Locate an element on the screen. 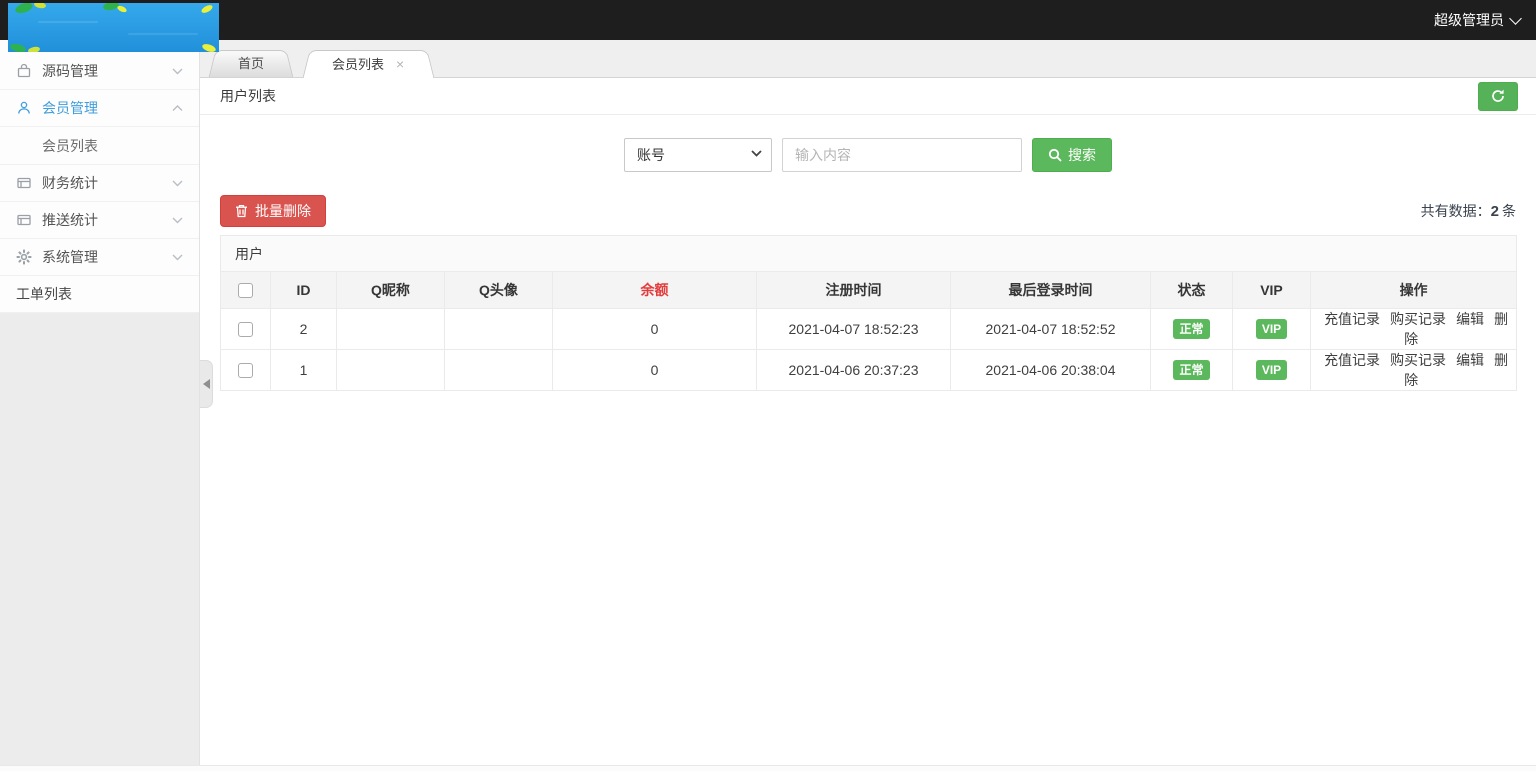 The image size is (1536, 771). search-bar: 账号 搜索 is located at coordinates (868, 155).